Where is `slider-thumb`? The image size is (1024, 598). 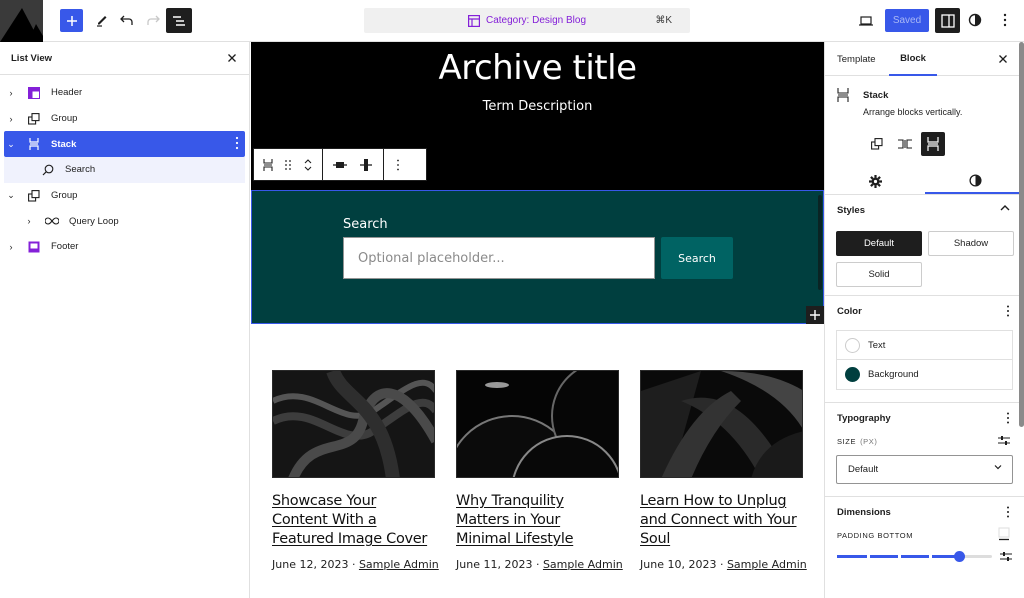 slider-thumb is located at coordinates (959, 556).